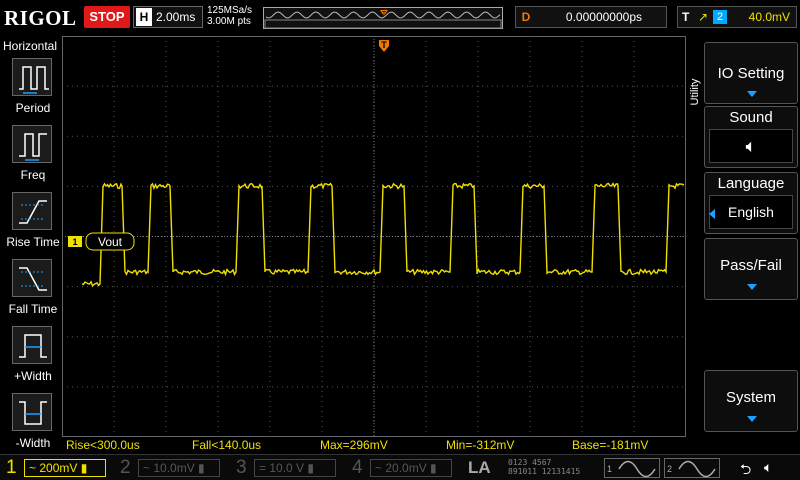 Image resolution: width=800 pixels, height=480 pixels. What do you see at coordinates (176, 17) in the screenshot?
I see `timebase-value: 2.00ms` at bounding box center [176, 17].